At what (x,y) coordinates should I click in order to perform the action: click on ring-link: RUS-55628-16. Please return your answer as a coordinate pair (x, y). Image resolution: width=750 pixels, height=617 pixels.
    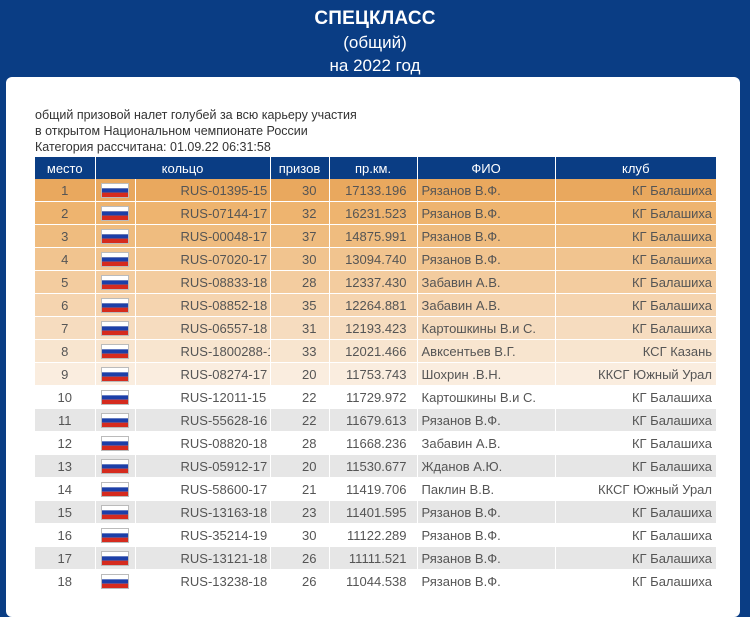
    Looking at the image, I should click on (203, 420).